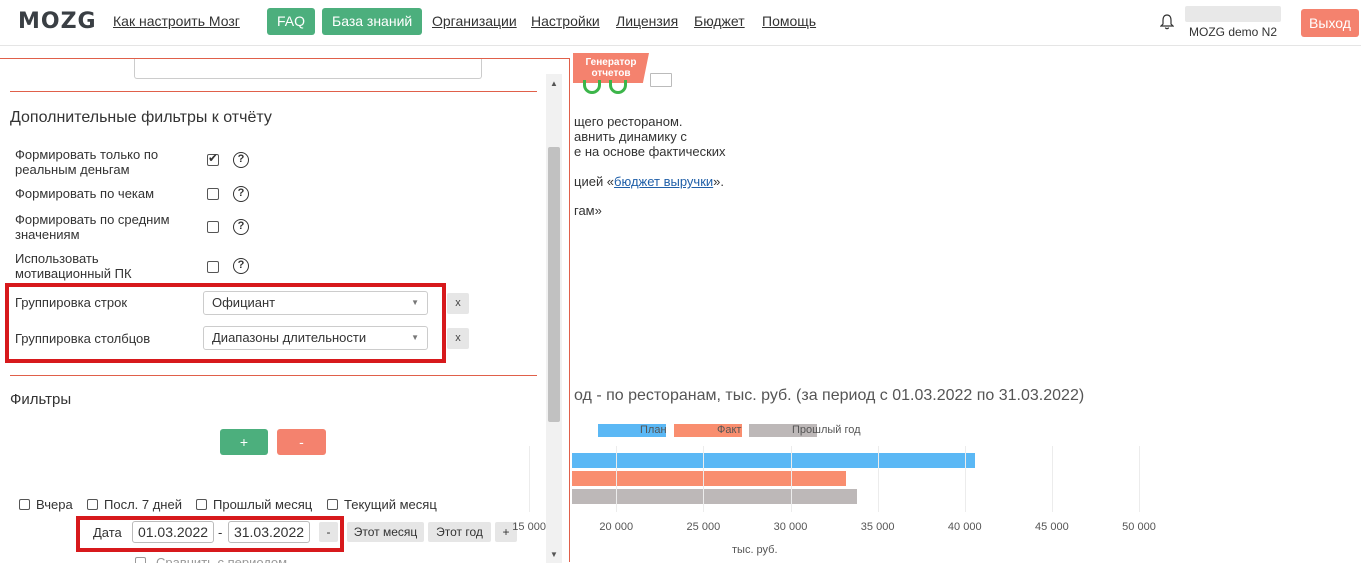  Describe the element at coordinates (474, 21) in the screenshot. I see `nav-organizations: Организации` at that location.